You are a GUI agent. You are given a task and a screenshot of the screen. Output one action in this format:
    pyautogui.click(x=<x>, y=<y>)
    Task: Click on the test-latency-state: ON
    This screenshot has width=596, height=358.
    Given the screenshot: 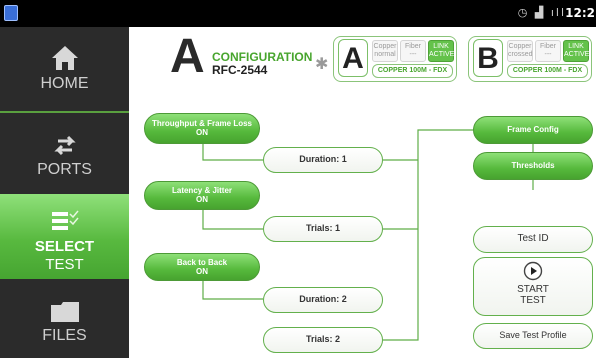 What is the action you would take?
    pyautogui.click(x=202, y=199)
    